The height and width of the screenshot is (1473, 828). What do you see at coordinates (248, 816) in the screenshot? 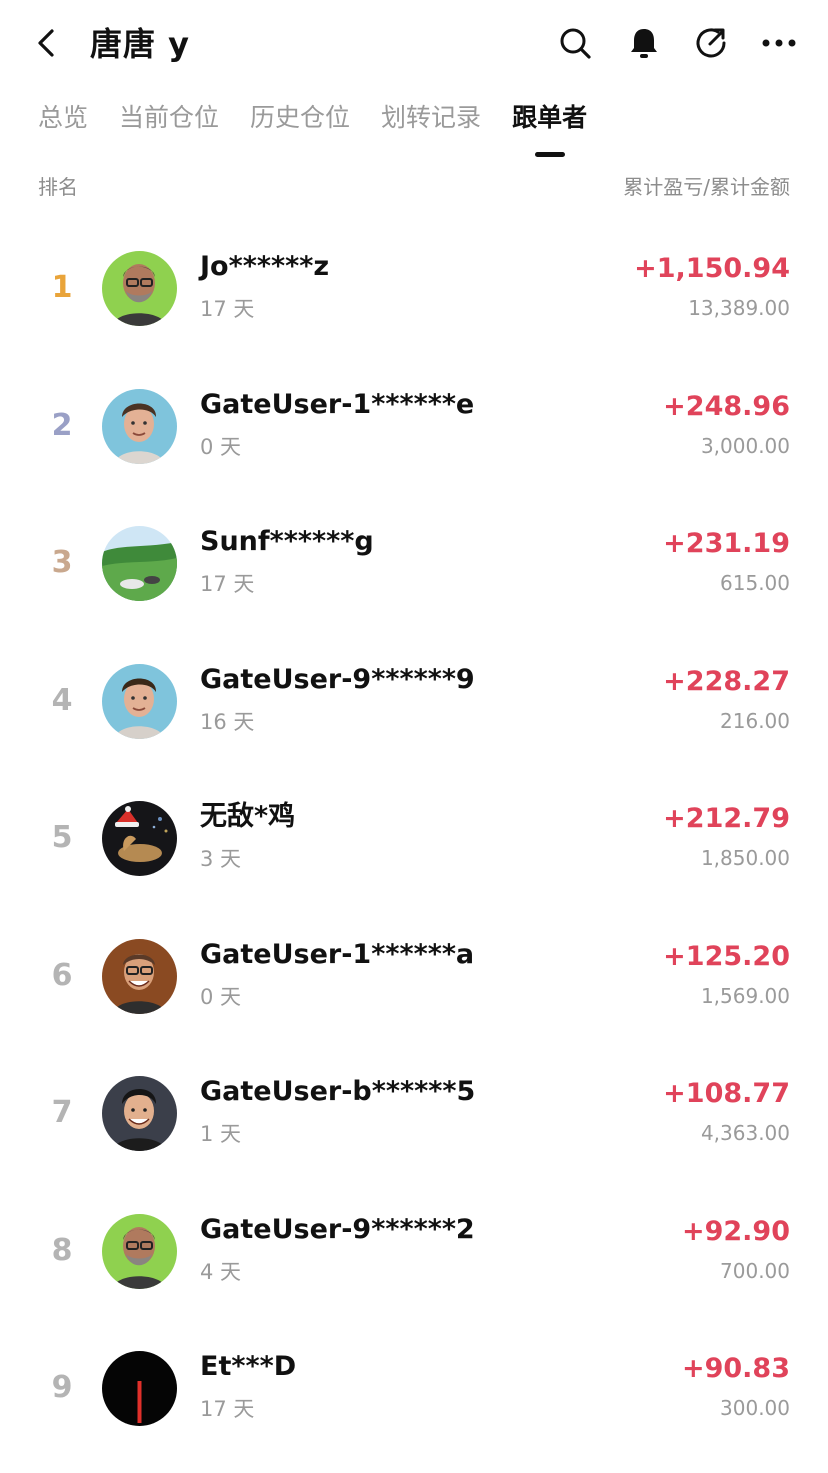
I see `follower-name: 无敌*鸡` at bounding box center [248, 816].